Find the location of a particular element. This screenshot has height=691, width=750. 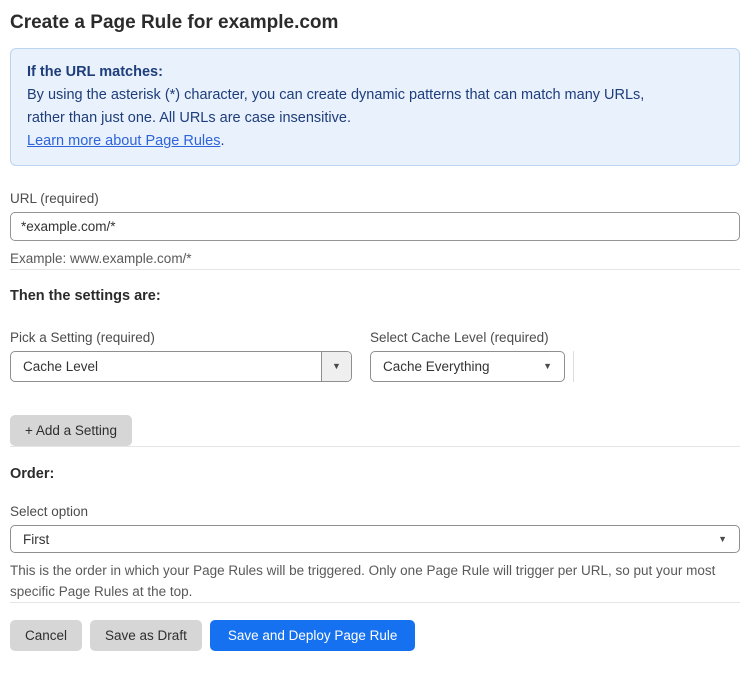

url-input is located at coordinates (375, 226).